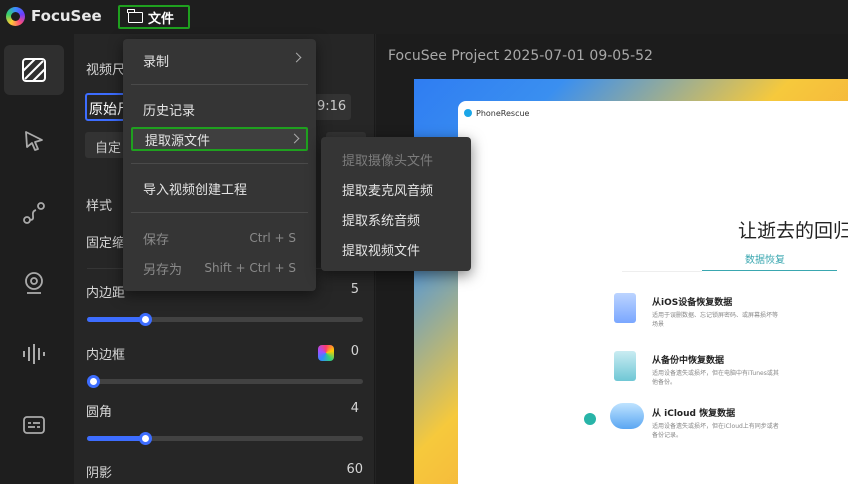 This screenshot has height=484, width=848. What do you see at coordinates (520, 56) in the screenshot?
I see `project-title: FocuSee Project 2025-07-01 09-05-52` at bounding box center [520, 56].